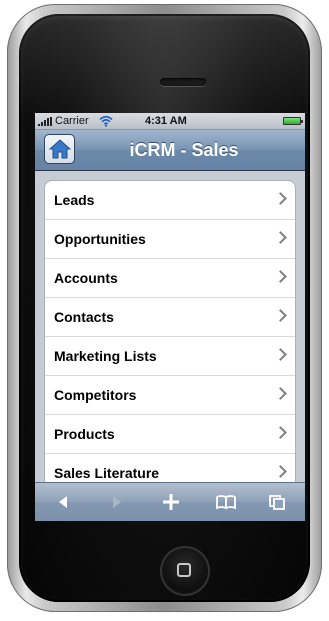  I want to click on menu-item-label: Opportunities, so click(100, 239).